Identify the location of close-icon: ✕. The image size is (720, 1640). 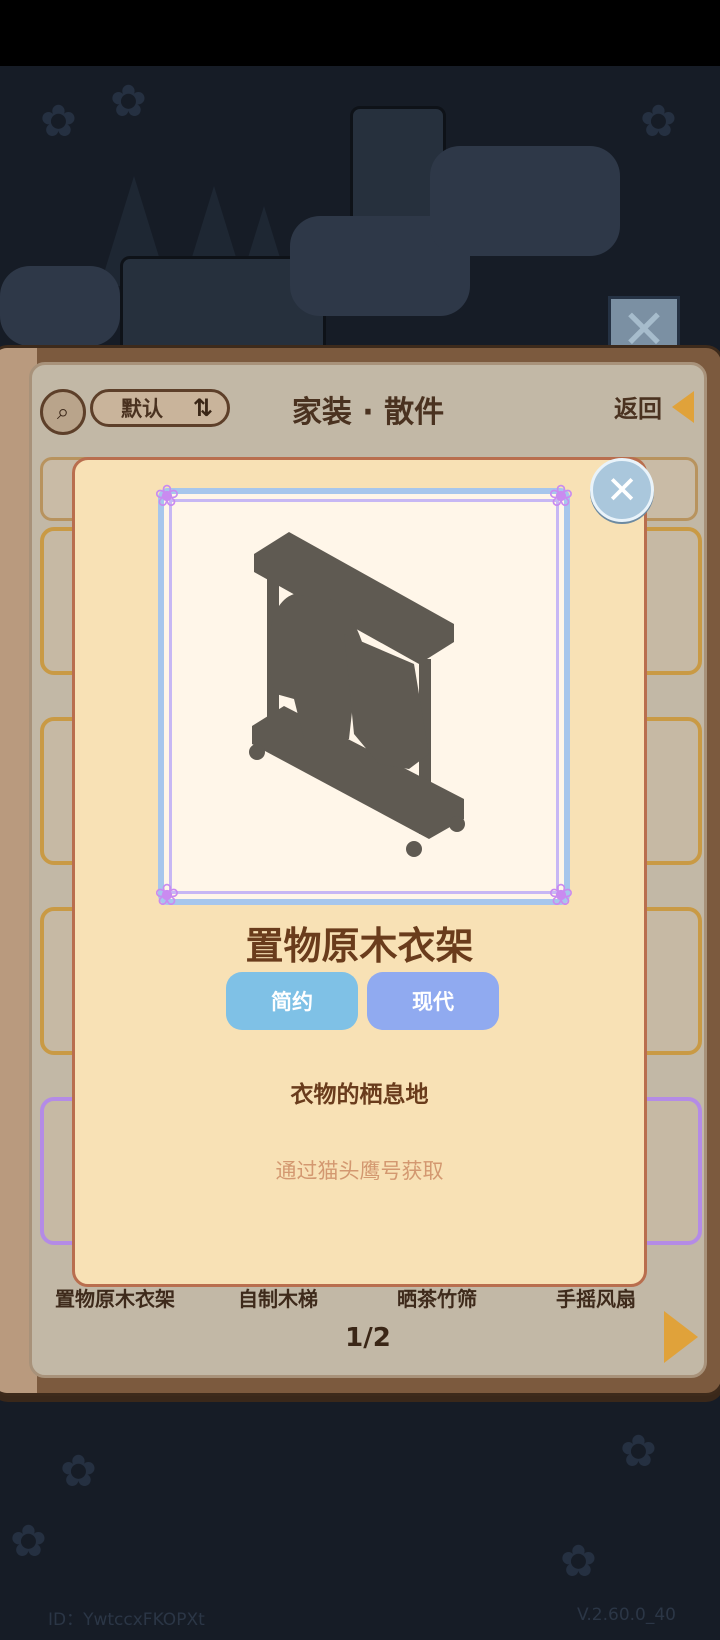
(622, 490).